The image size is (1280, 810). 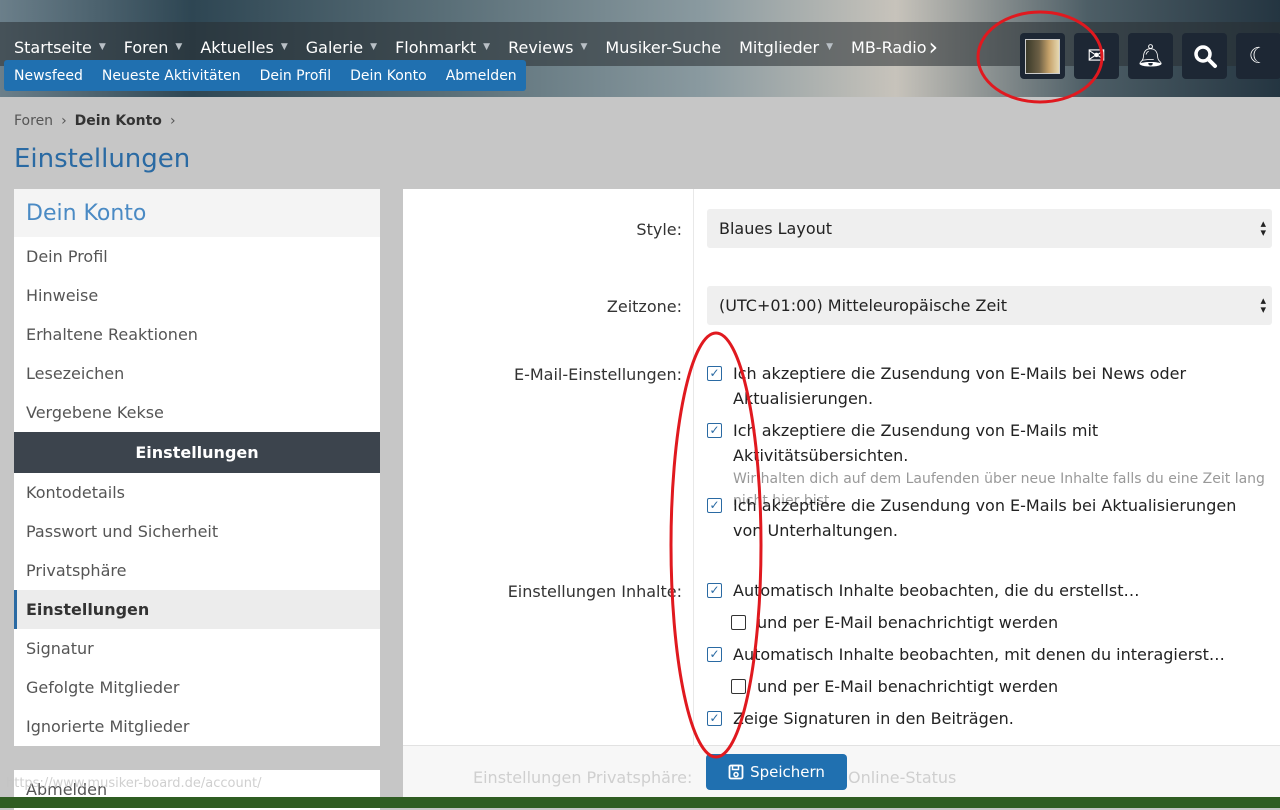 What do you see at coordinates (693, 469) in the screenshot?
I see `divider` at bounding box center [693, 469].